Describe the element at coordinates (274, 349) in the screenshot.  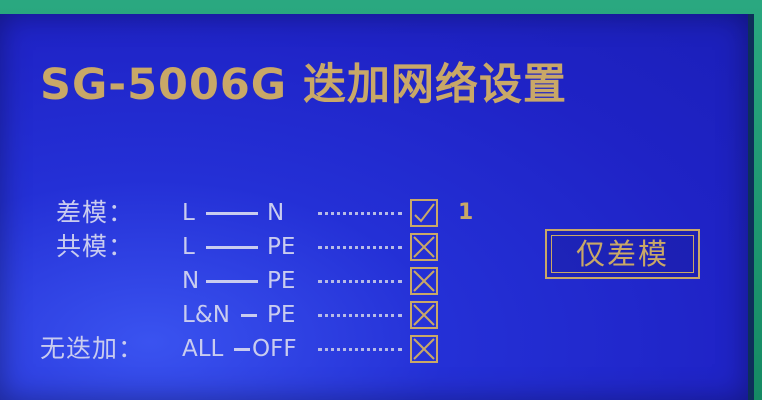
I see `right-node: OFF` at that location.